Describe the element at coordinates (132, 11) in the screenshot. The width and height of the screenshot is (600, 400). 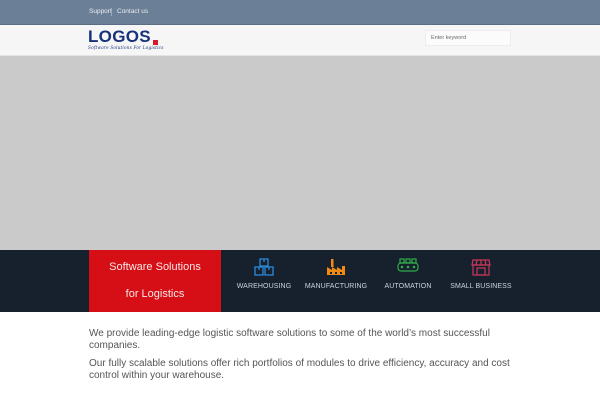
I see `contact-us-link: Contact us` at that location.